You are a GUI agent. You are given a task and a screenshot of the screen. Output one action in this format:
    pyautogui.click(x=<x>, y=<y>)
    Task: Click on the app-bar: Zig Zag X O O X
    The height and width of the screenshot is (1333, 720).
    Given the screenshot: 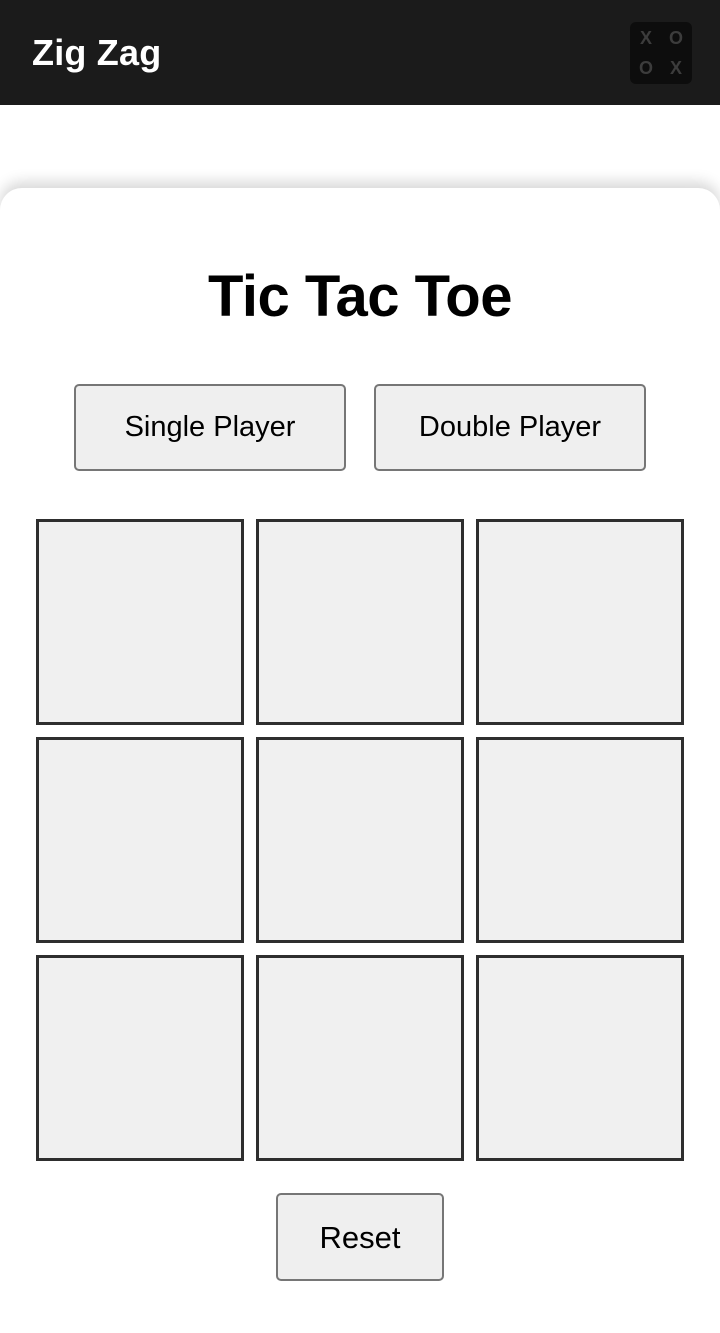 What is the action you would take?
    pyautogui.click(x=360, y=52)
    